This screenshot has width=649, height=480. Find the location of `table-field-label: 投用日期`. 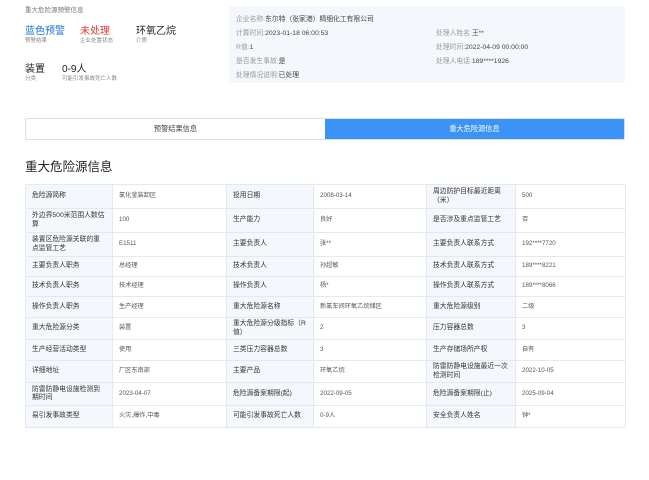

table-field-label: 投用日期 is located at coordinates (270, 196).